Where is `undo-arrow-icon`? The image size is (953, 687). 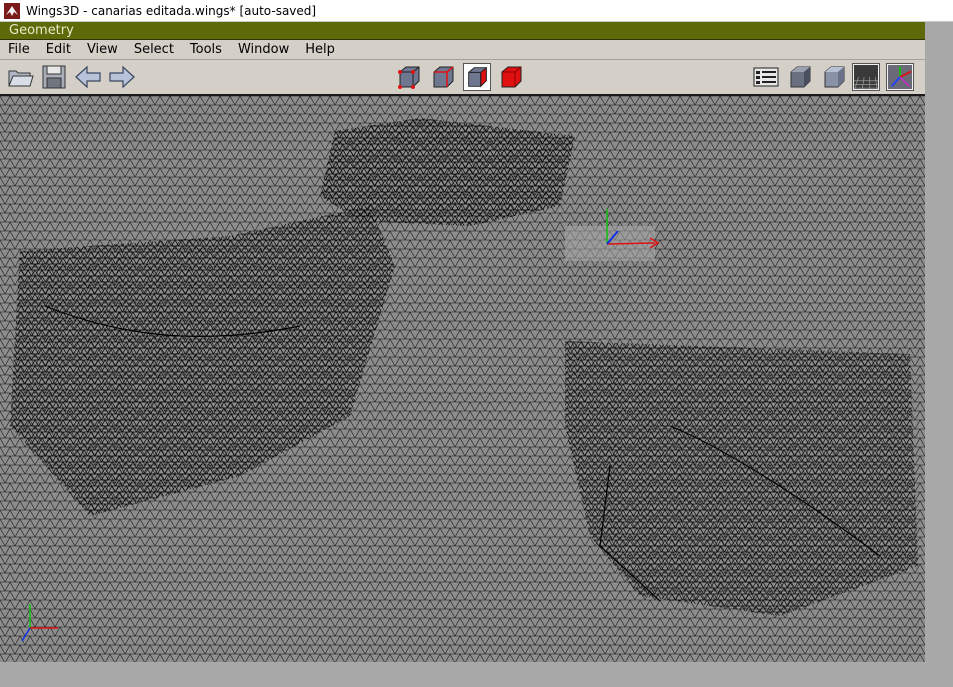
undo-arrow-icon is located at coordinates (88, 77).